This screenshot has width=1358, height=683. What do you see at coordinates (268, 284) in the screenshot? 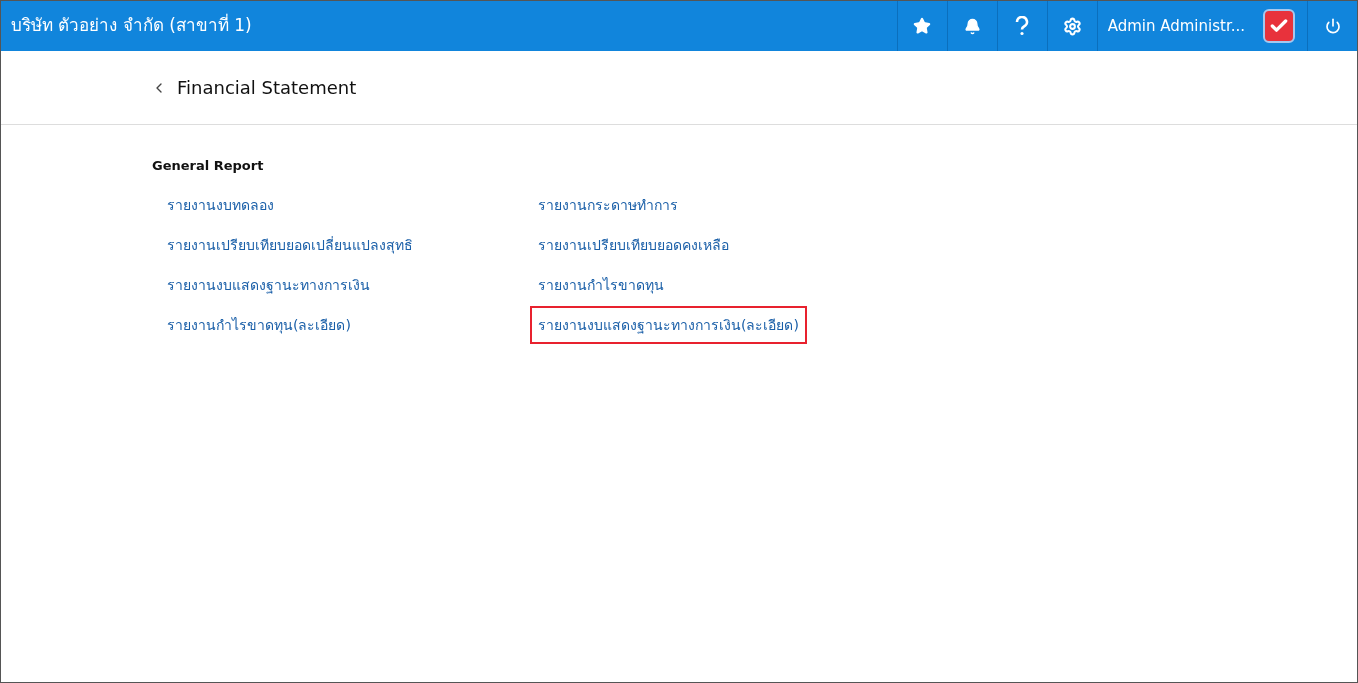
I see `report-link: รายงานงบแสดงฐานะทางการเงิน` at bounding box center [268, 284].